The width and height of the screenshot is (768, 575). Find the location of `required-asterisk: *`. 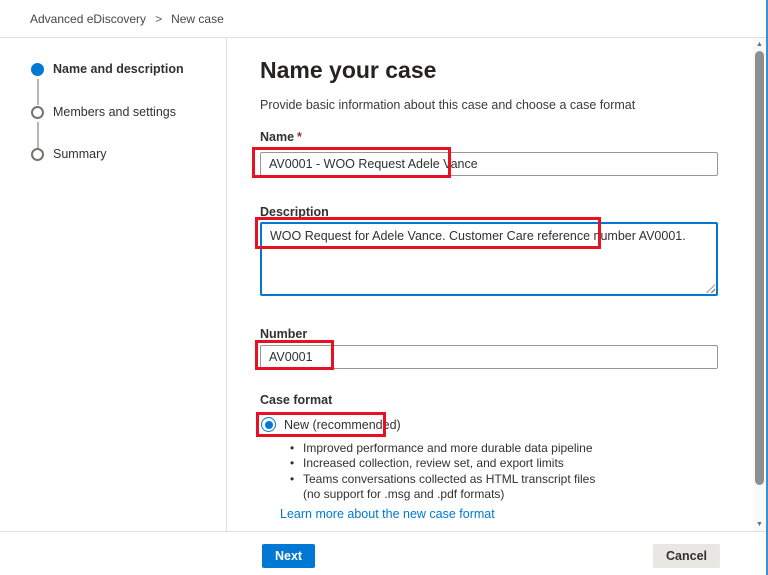

required-asterisk: * is located at coordinates (299, 137).